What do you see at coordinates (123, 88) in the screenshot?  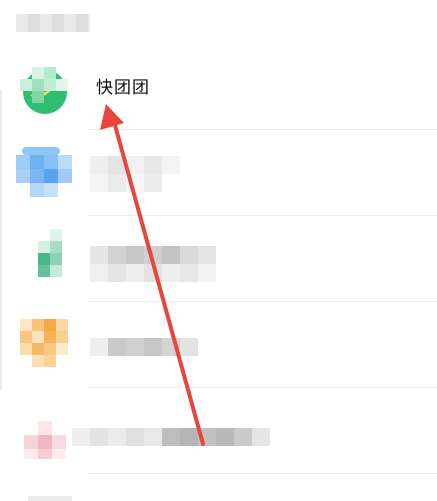 I see `app-name-label: 快团团` at bounding box center [123, 88].